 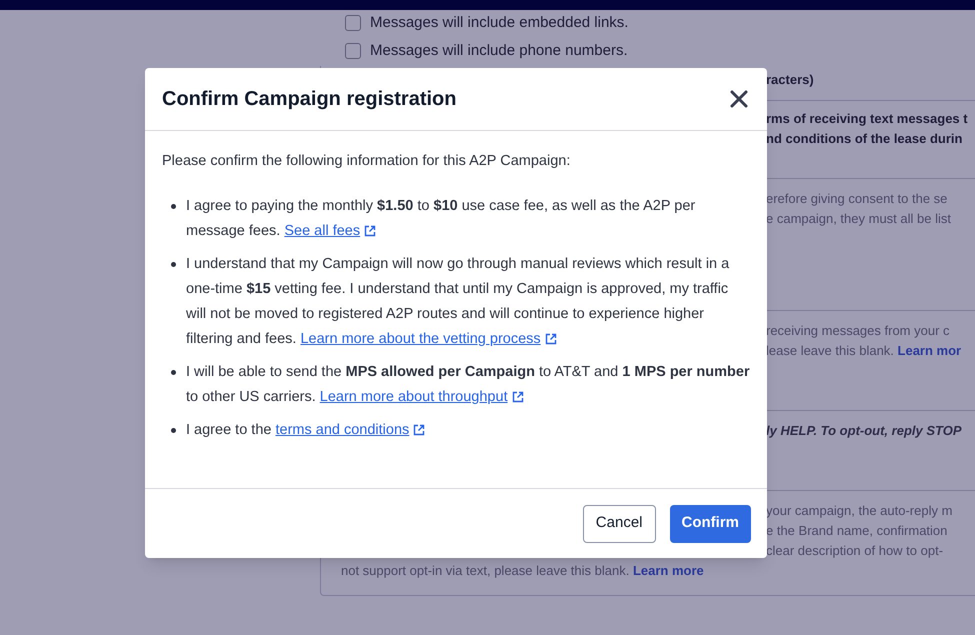 I want to click on checkbox-label: Messages will include phone numbers., so click(x=499, y=50).